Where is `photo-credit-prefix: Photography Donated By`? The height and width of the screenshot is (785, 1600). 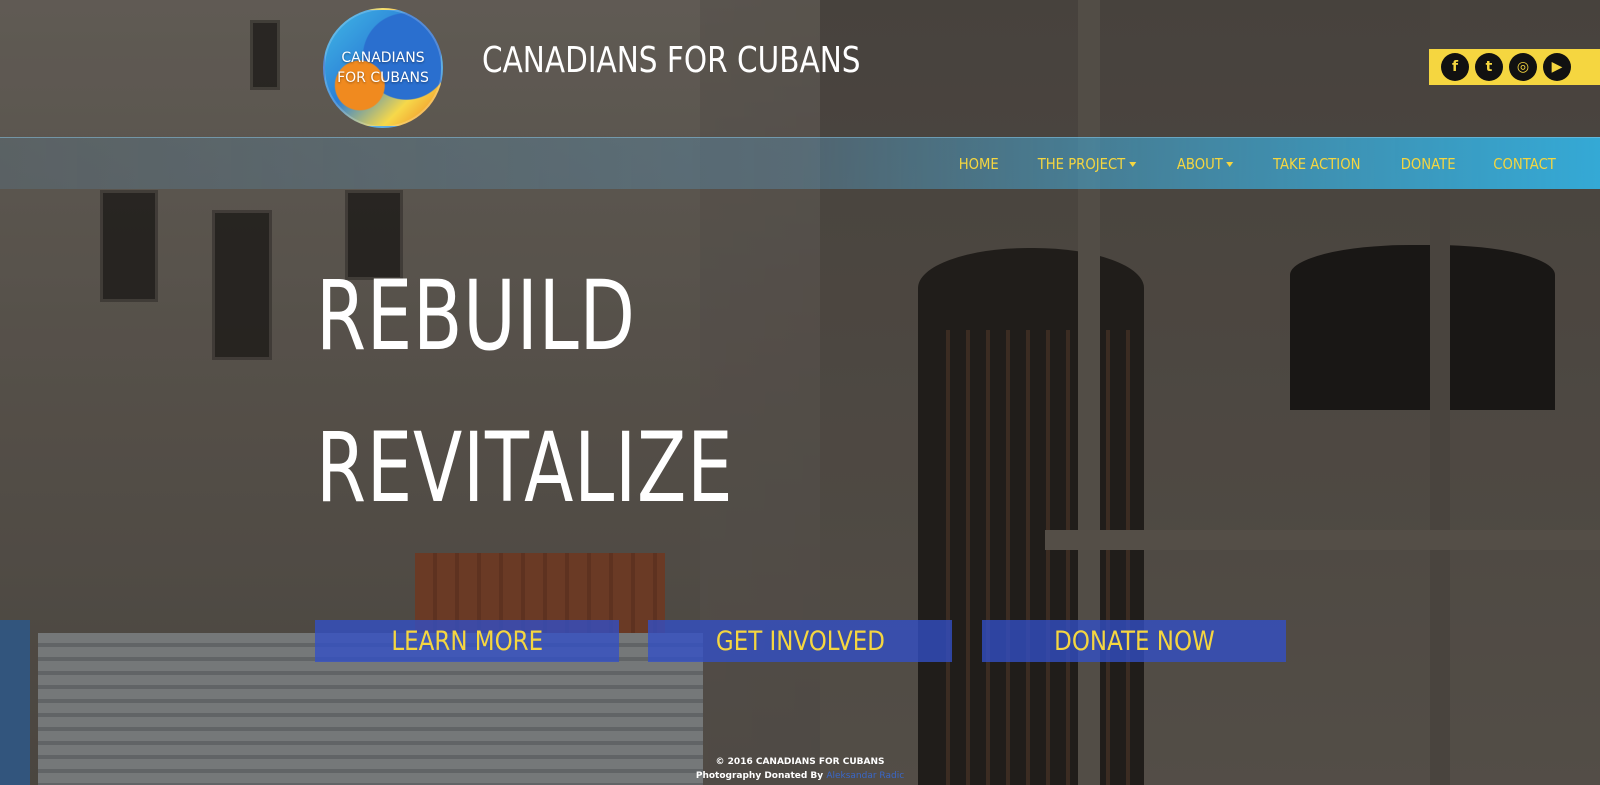 photo-credit-prefix: Photography Donated By is located at coordinates (759, 776).